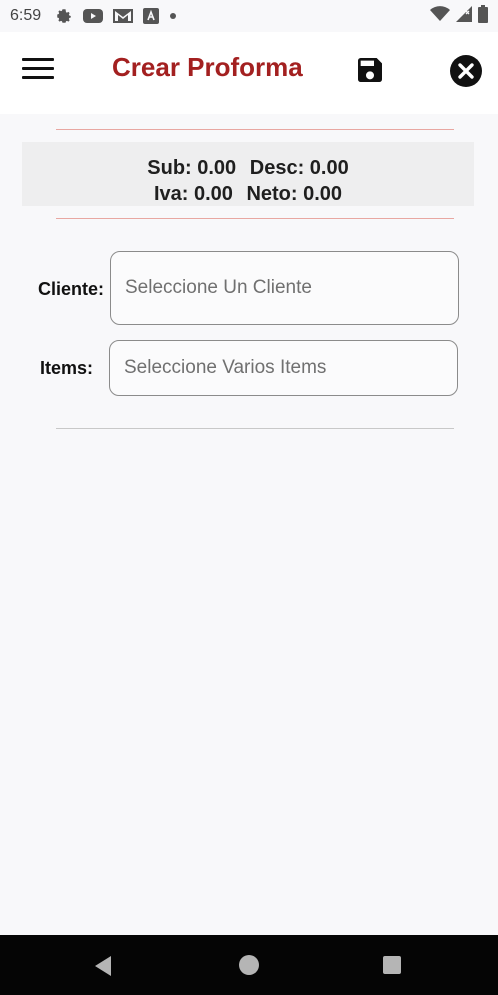 The height and width of the screenshot is (995, 498). I want to click on dot-icon, so click(173, 16).